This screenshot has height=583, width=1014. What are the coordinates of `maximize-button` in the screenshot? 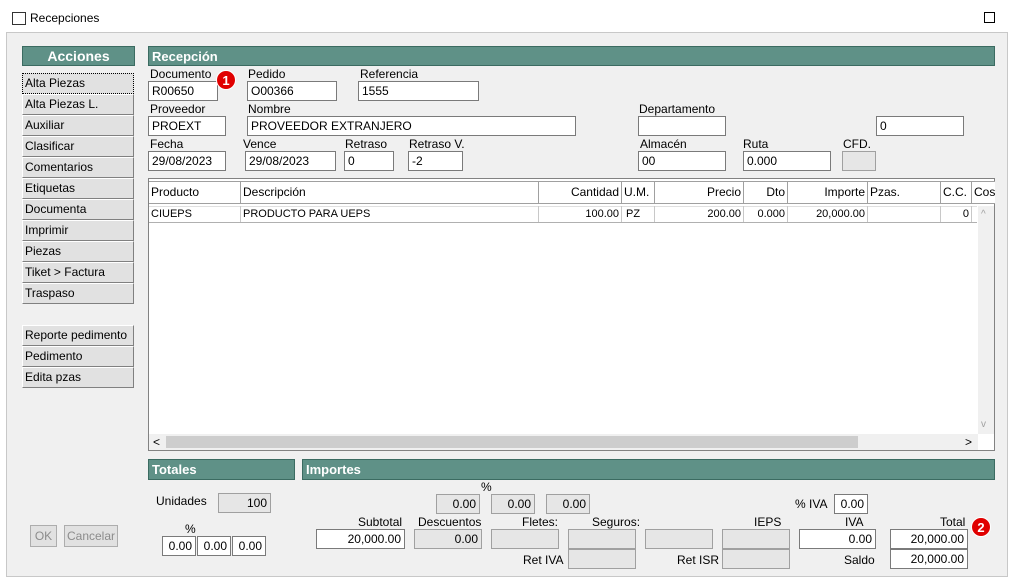 It's located at (989, 17).